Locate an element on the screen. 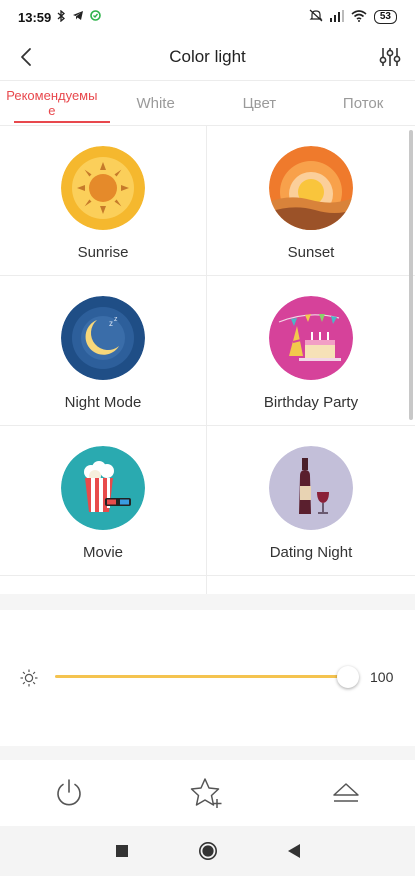 The width and height of the screenshot is (415, 876). chevron-left-icon is located at coordinates (26, 57).